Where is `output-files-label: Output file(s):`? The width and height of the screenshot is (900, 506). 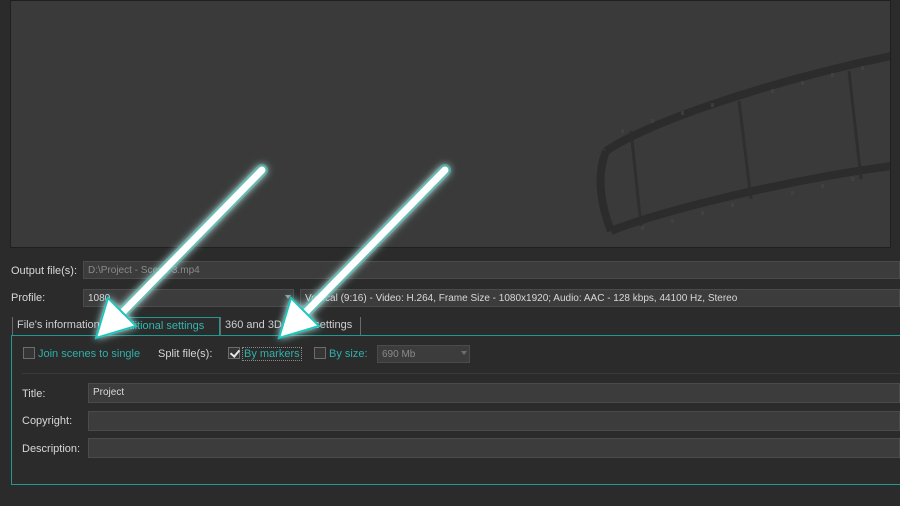 output-files-label: Output file(s): is located at coordinates (44, 271).